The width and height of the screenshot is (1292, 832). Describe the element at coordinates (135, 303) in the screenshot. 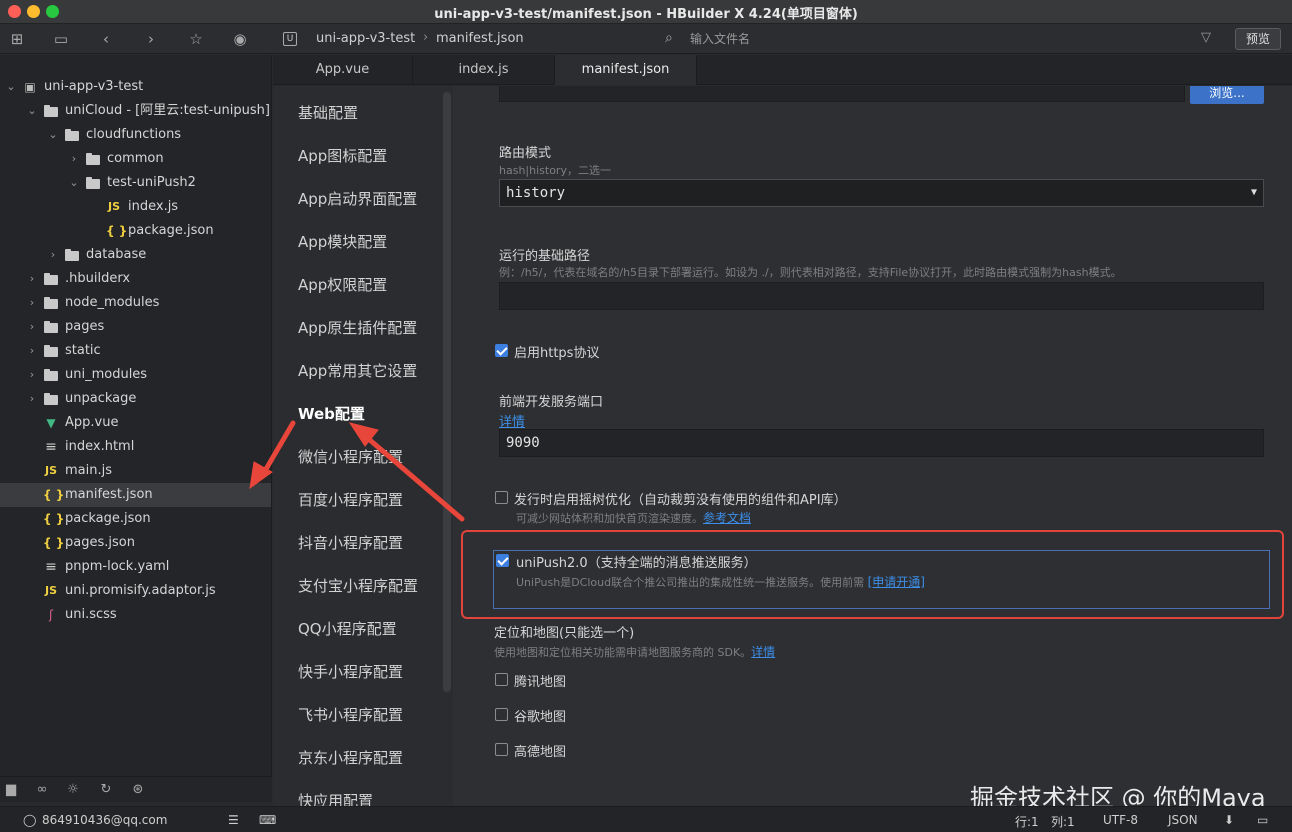

I see `tree-item: › node_modules` at that location.